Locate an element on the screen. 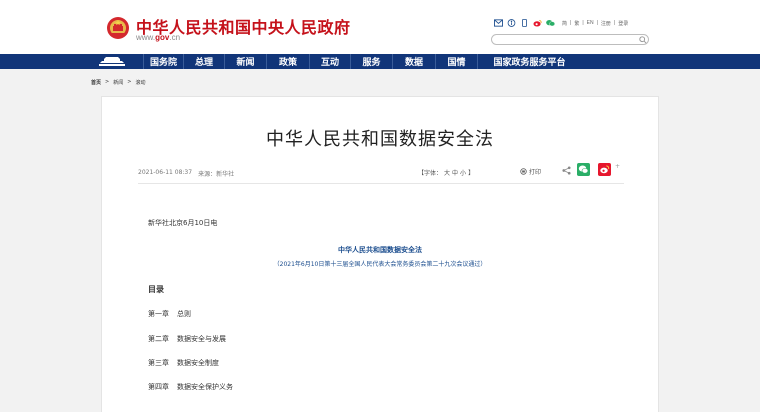 This screenshot has height=412, width=760. breadcrumb: 首页 > 新闻 > 滚动 is located at coordinates (118, 82).